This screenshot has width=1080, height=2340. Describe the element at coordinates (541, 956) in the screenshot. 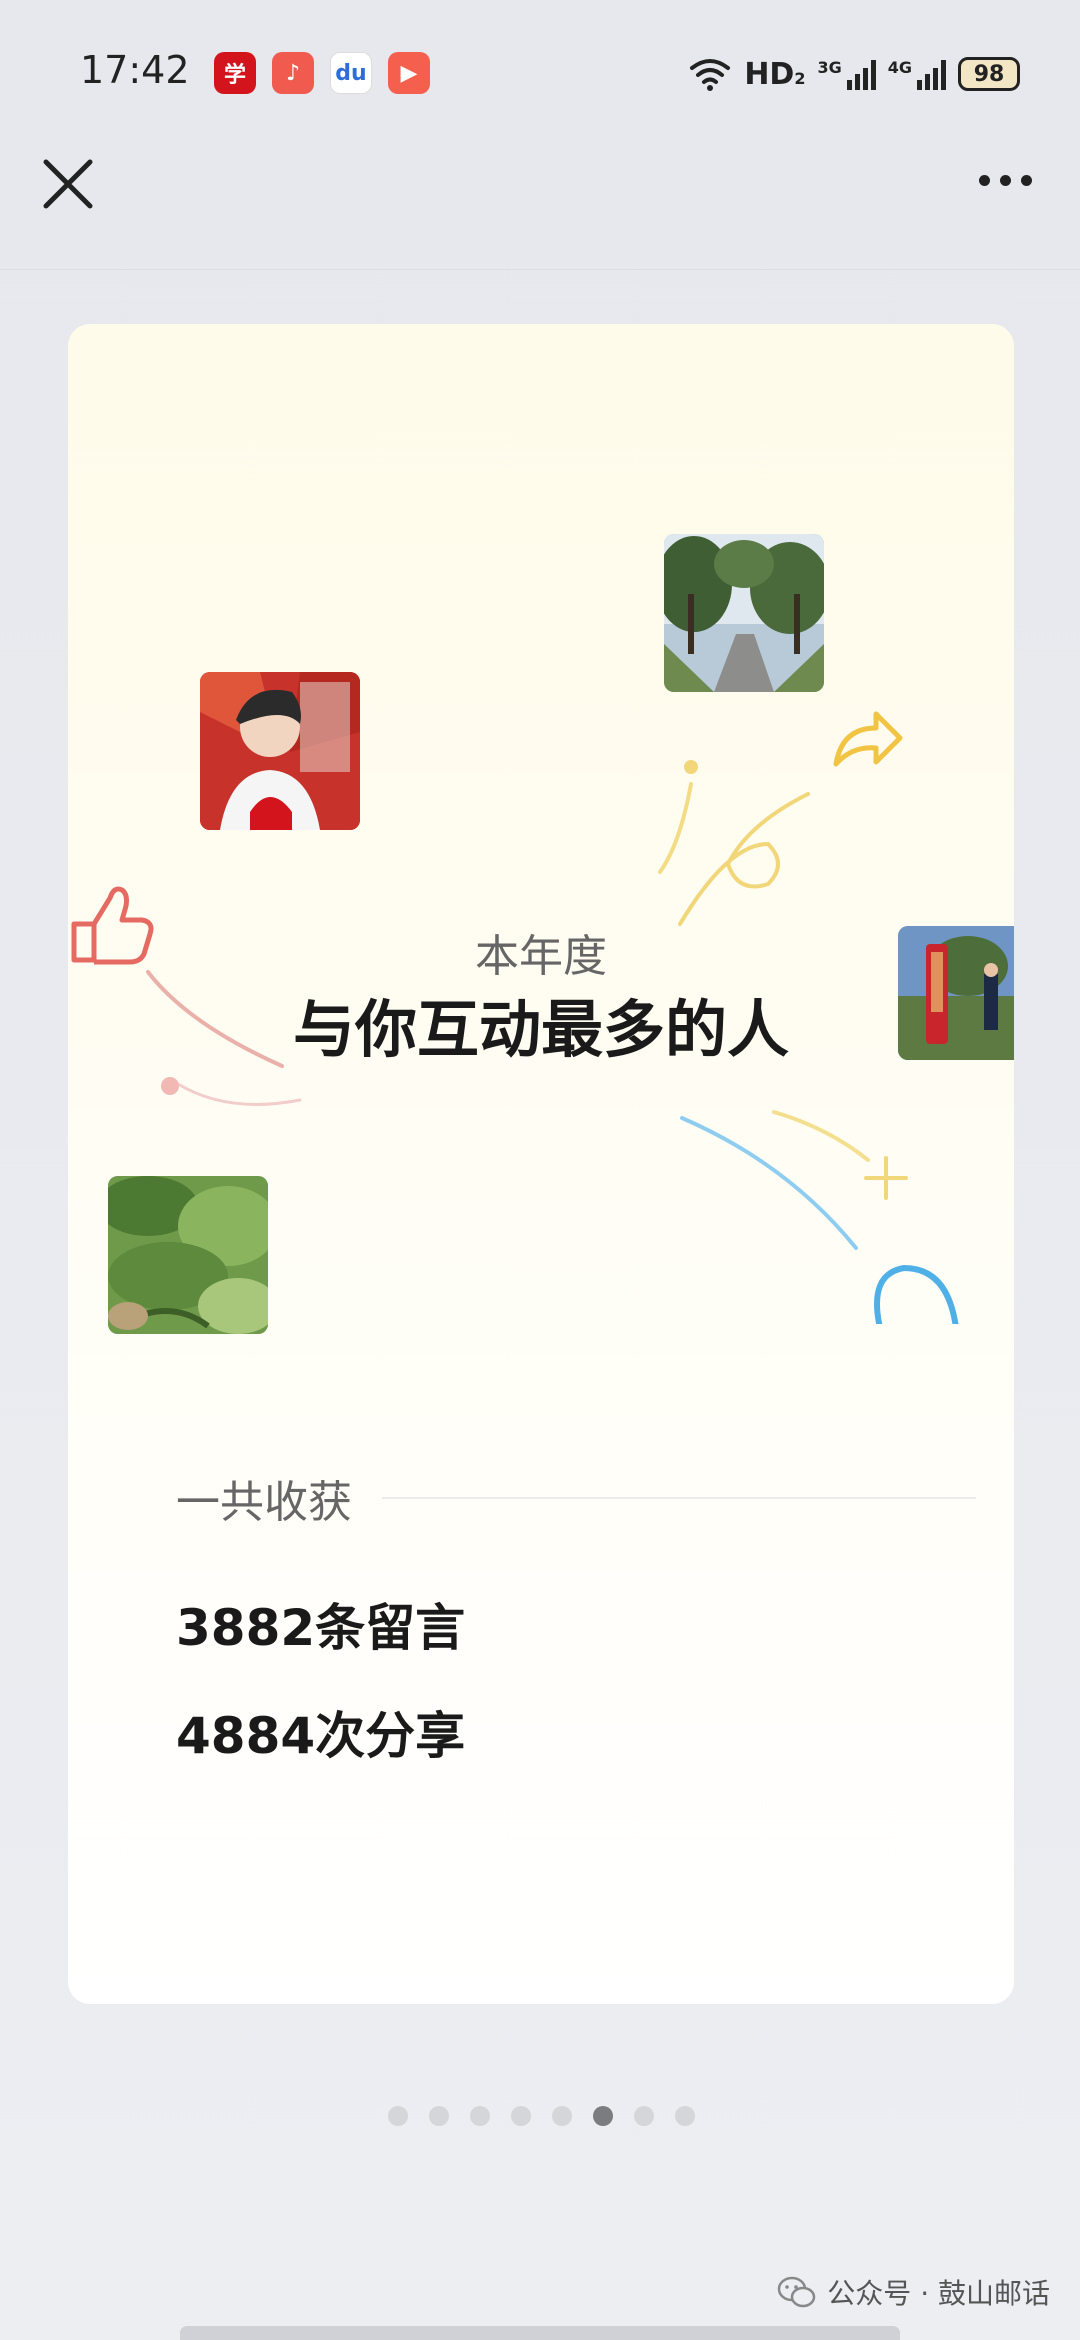

I see `card-subtitle: 本年度` at that location.